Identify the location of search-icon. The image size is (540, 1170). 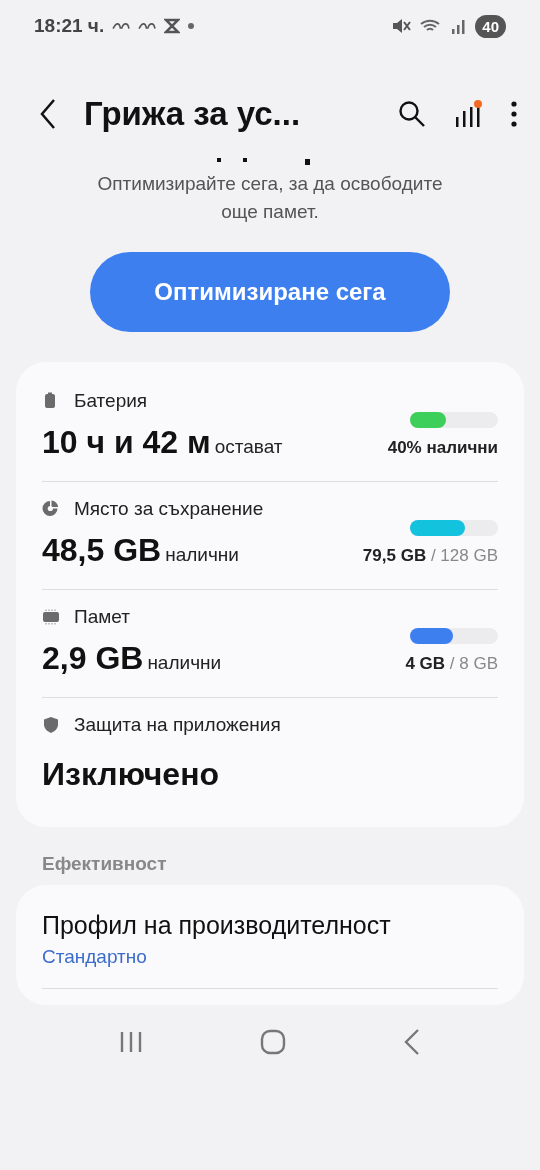
(412, 114).